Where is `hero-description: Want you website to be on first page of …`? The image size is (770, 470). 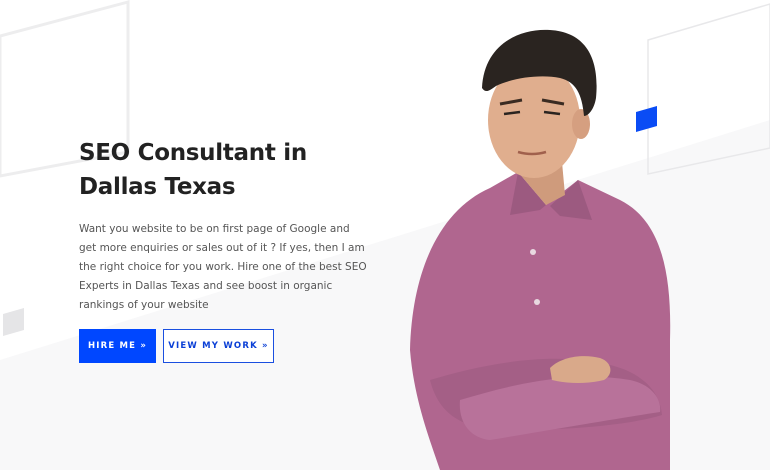 hero-description: Want you website to be on first page of … is located at coordinates (223, 267).